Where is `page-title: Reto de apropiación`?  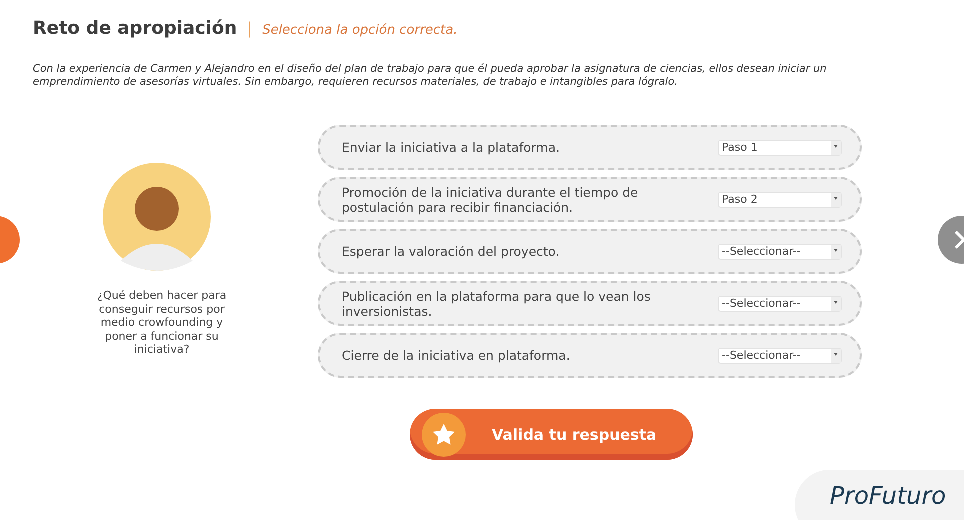 page-title: Reto de apropiación is located at coordinates (135, 28).